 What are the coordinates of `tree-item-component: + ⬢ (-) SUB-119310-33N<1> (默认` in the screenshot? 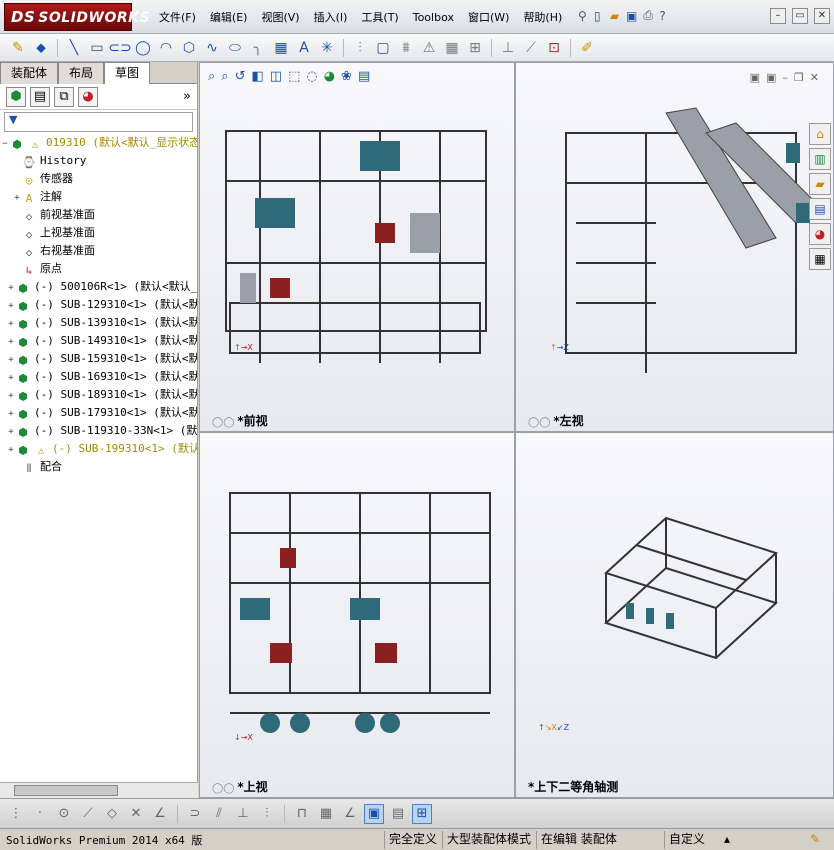 It's located at (98, 431).